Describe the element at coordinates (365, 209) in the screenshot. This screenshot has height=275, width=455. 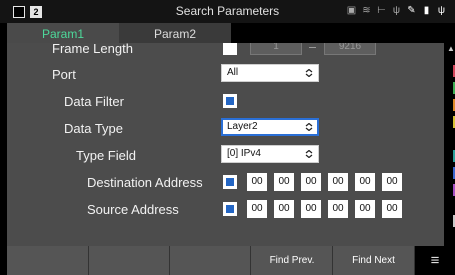
I see `source-octet-5: 00` at that location.